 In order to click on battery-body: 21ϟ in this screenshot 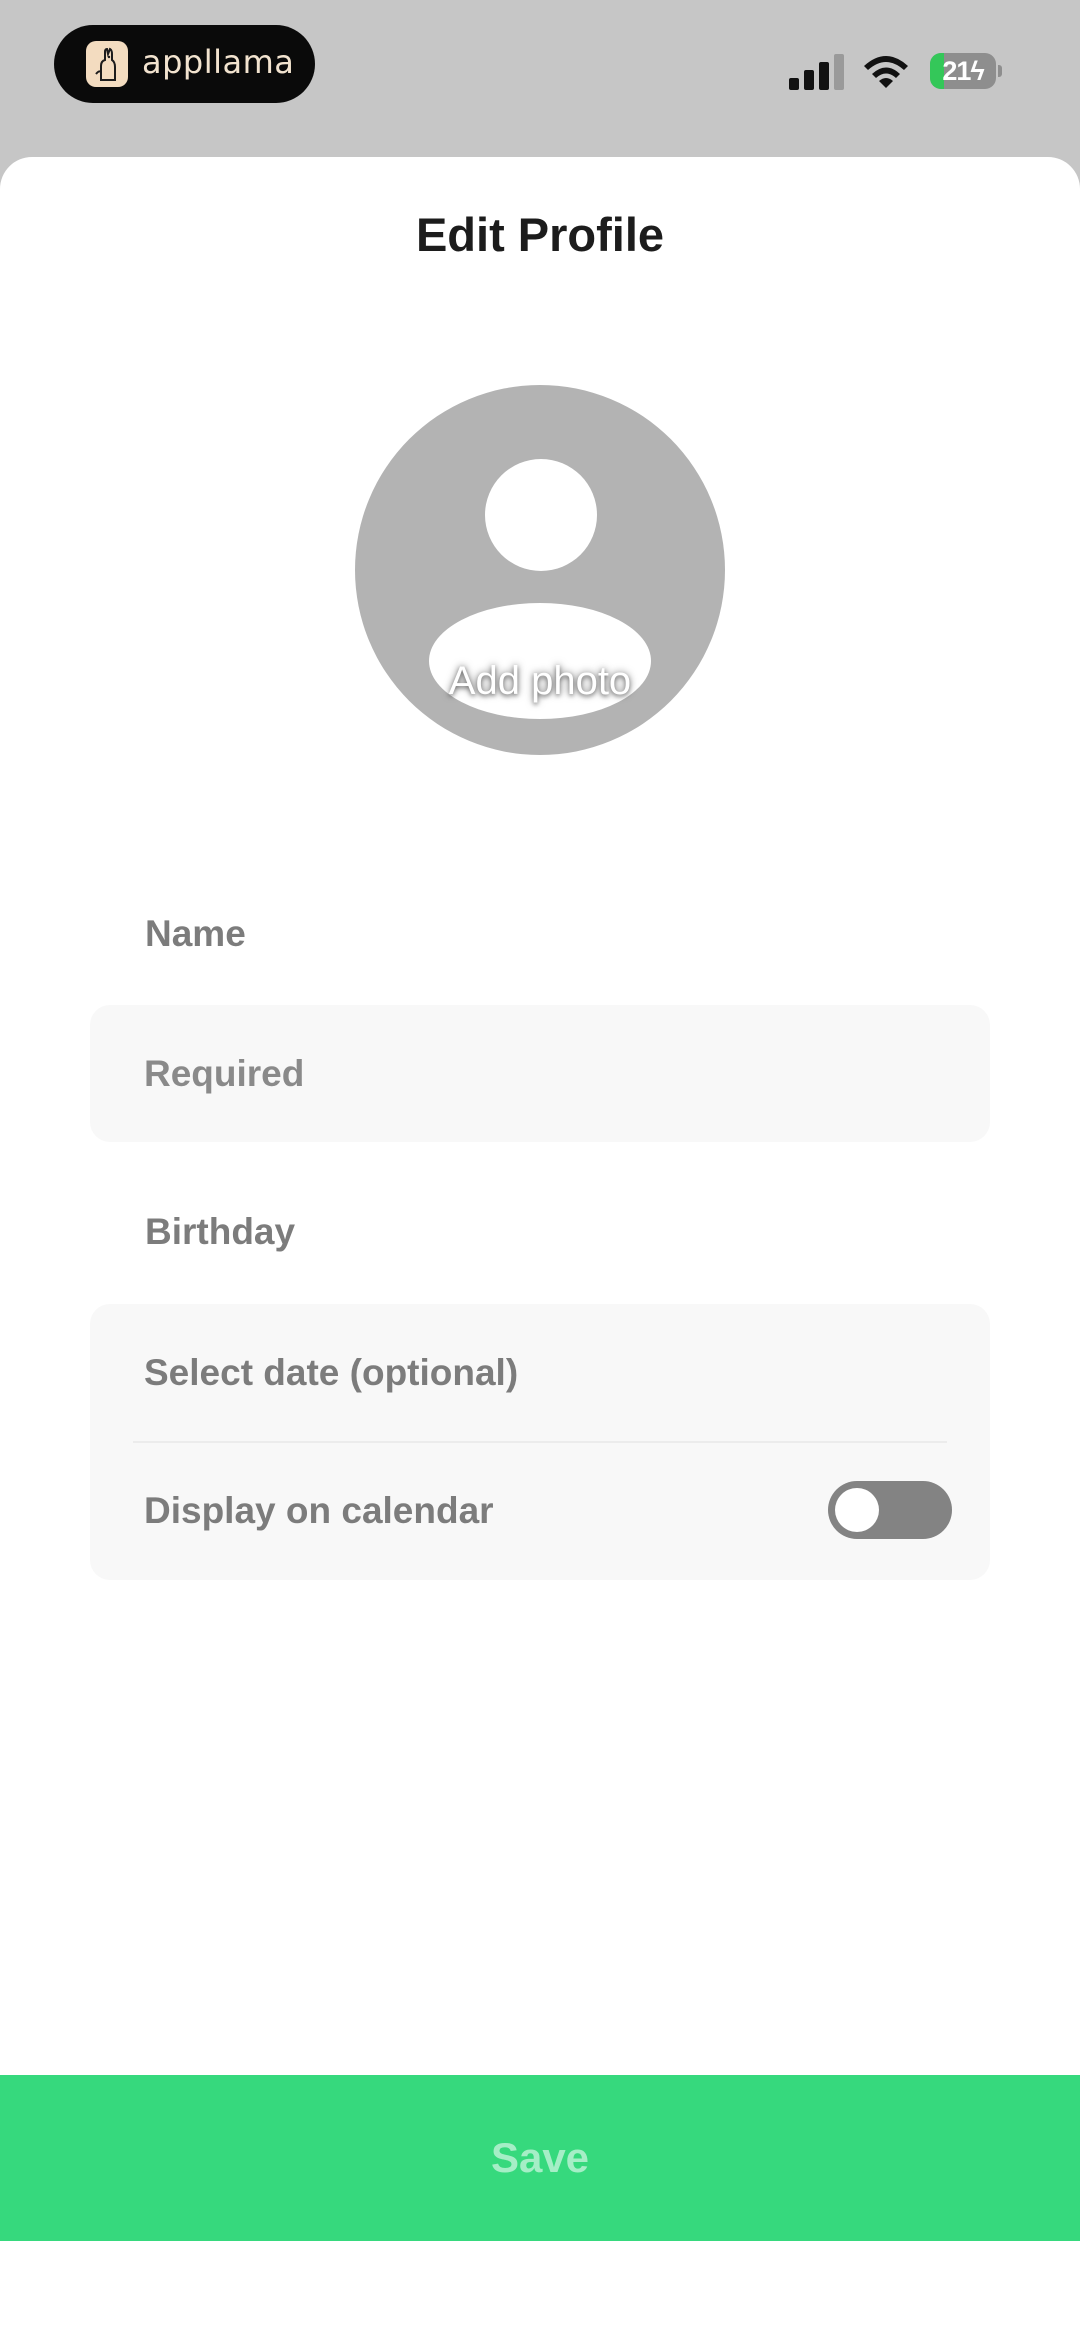, I will do `click(963, 71)`.